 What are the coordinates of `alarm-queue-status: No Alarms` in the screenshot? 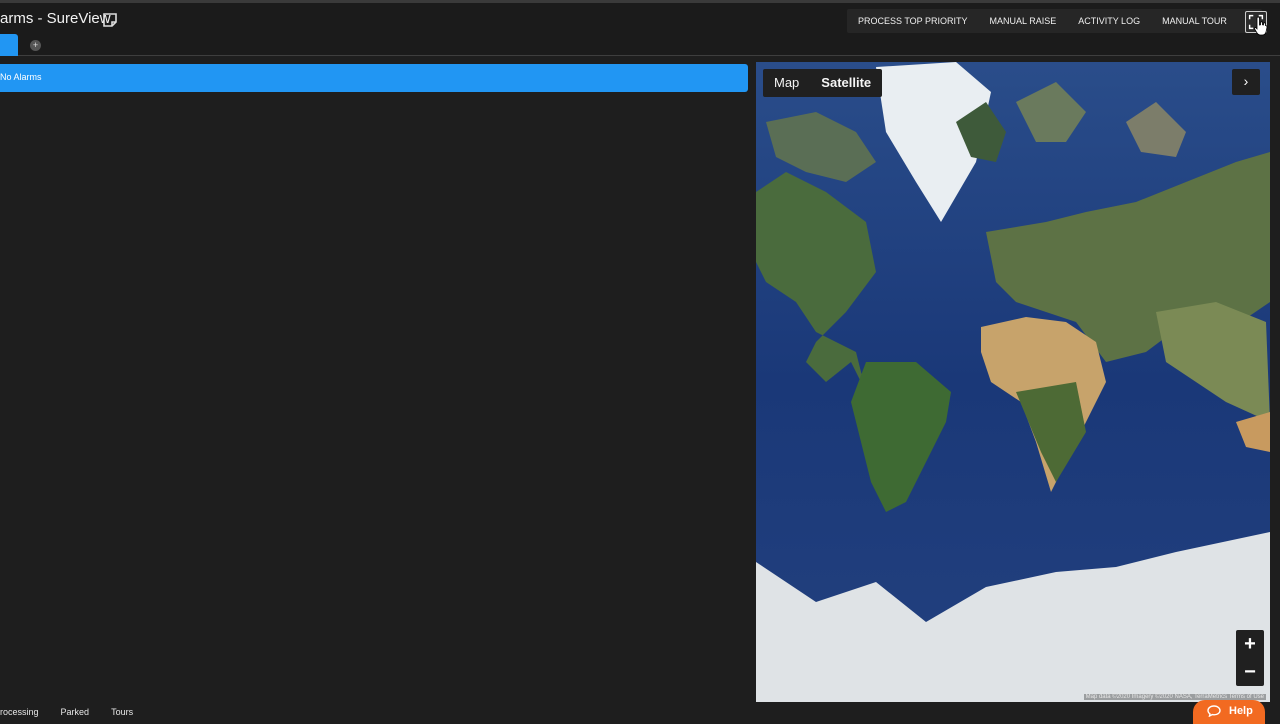 It's located at (374, 78).